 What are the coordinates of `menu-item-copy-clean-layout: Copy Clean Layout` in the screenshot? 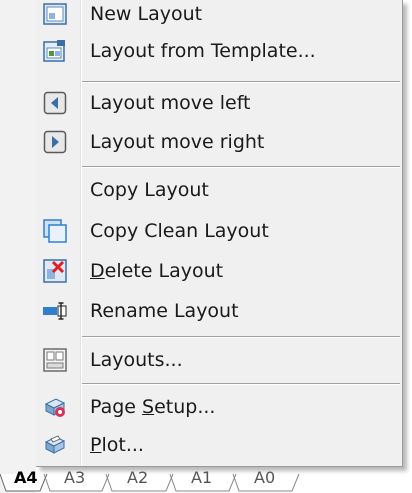 It's located at (219, 231).